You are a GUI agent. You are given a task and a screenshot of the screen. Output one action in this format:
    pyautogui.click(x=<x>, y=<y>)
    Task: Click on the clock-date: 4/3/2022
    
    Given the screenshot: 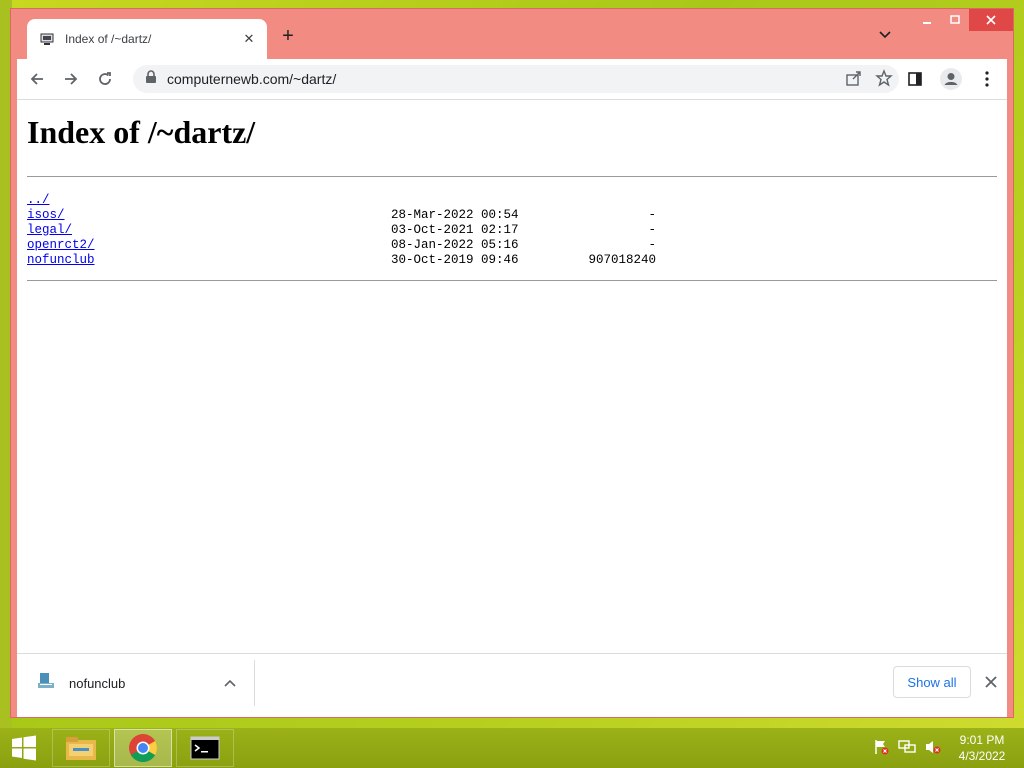 What is the action you would take?
    pyautogui.click(x=982, y=756)
    